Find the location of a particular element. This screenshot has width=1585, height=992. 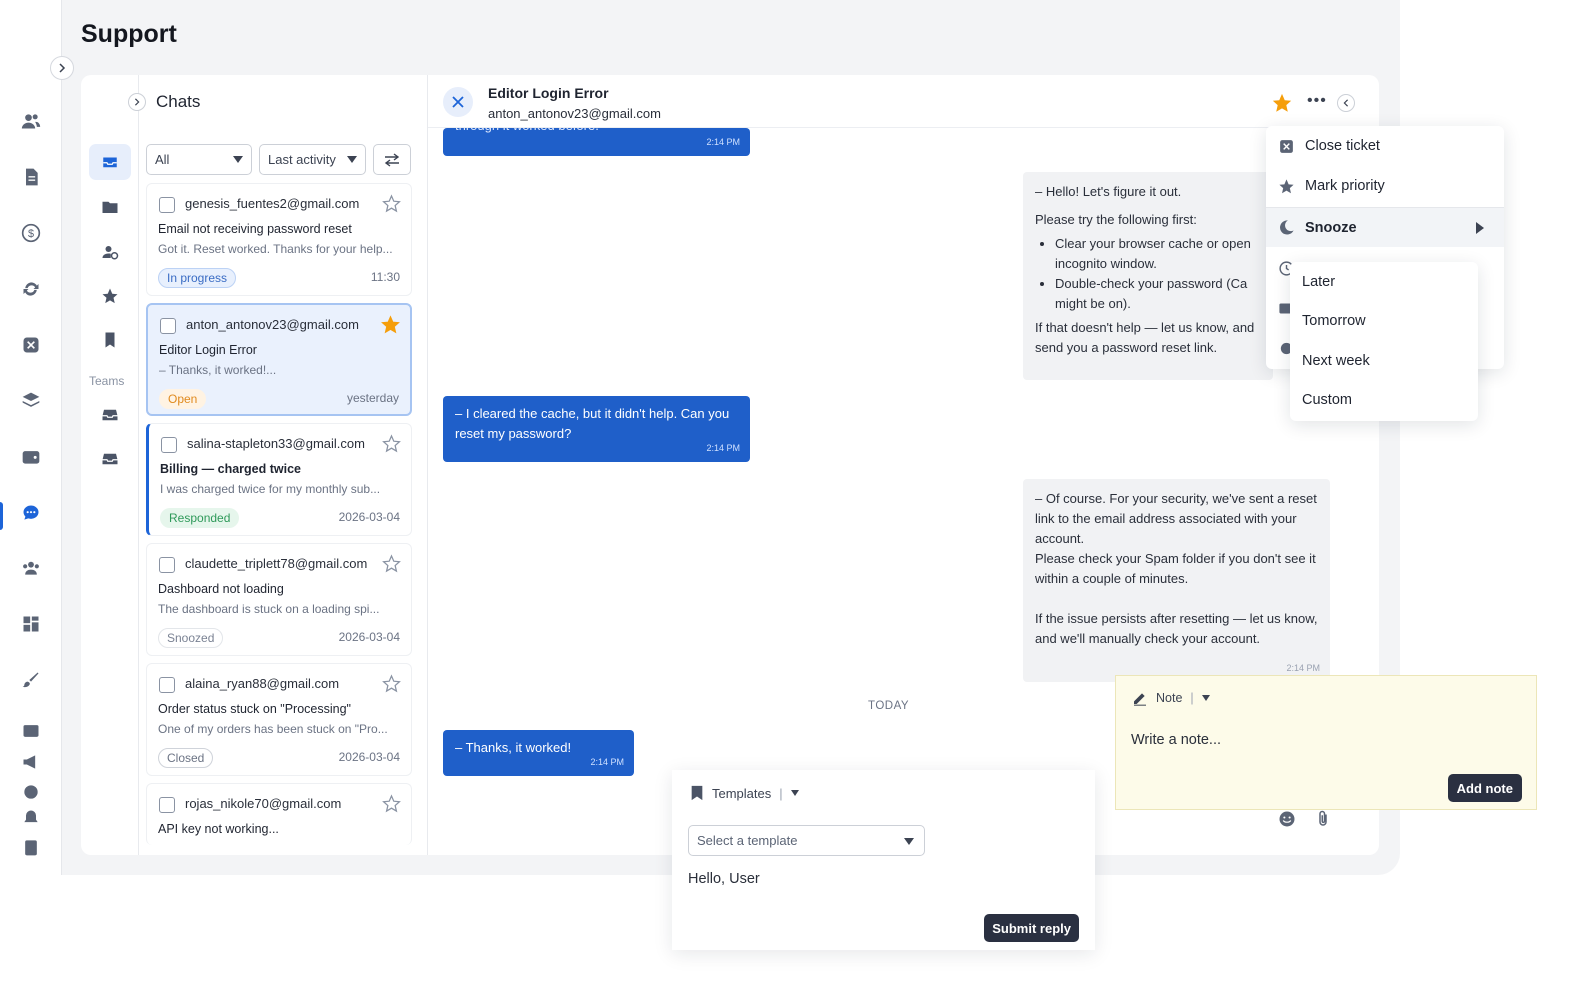

conversation-title: Editor Login Error is located at coordinates (548, 93).